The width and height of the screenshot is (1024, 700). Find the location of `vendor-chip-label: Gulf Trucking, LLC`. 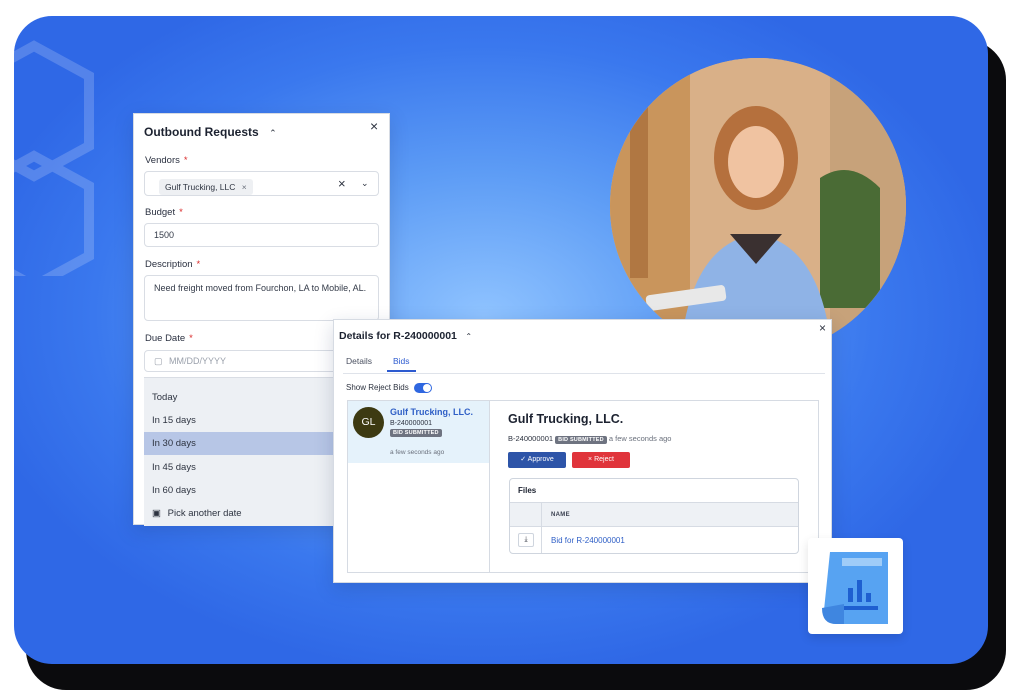

vendor-chip-label: Gulf Trucking, LLC is located at coordinates (200, 187).